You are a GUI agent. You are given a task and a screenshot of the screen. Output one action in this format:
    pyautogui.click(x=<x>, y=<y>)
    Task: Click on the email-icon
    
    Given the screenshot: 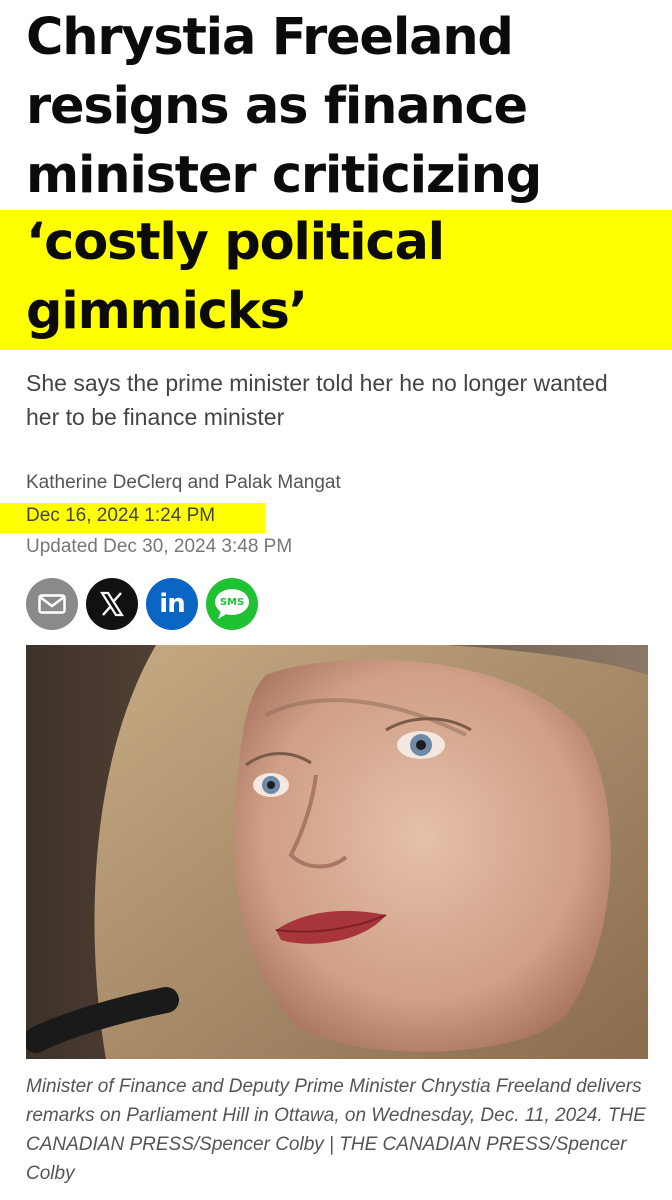 What is the action you would take?
    pyautogui.click(x=52, y=604)
    